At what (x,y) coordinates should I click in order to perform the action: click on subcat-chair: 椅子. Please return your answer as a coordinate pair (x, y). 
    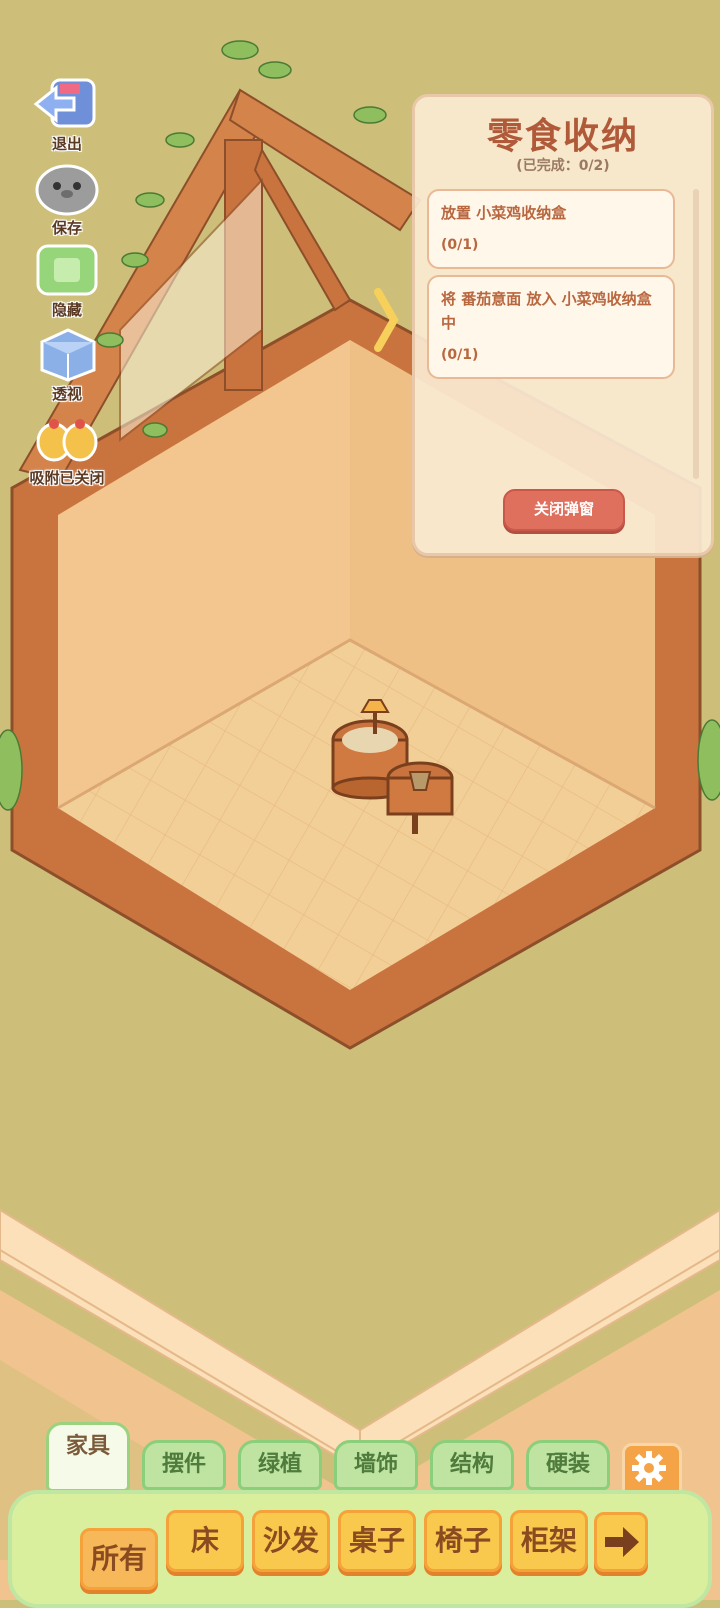
    Looking at the image, I should click on (463, 1541).